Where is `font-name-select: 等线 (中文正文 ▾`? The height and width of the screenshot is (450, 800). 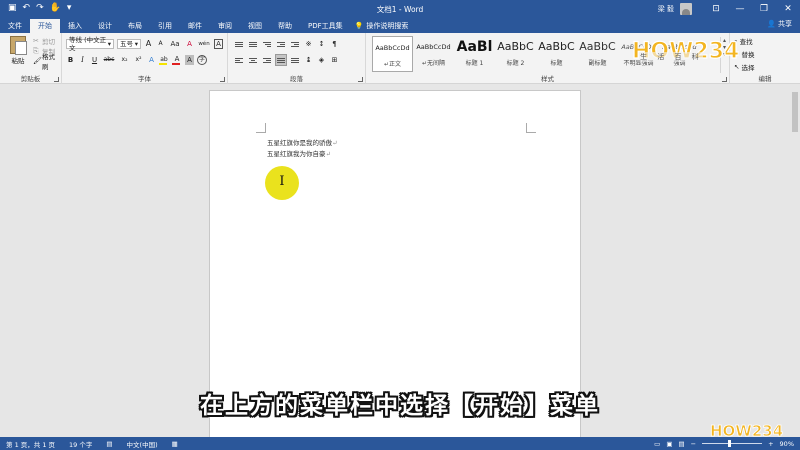
font-name-select: 等线 (中文正文 ▾ is located at coordinates (90, 44).